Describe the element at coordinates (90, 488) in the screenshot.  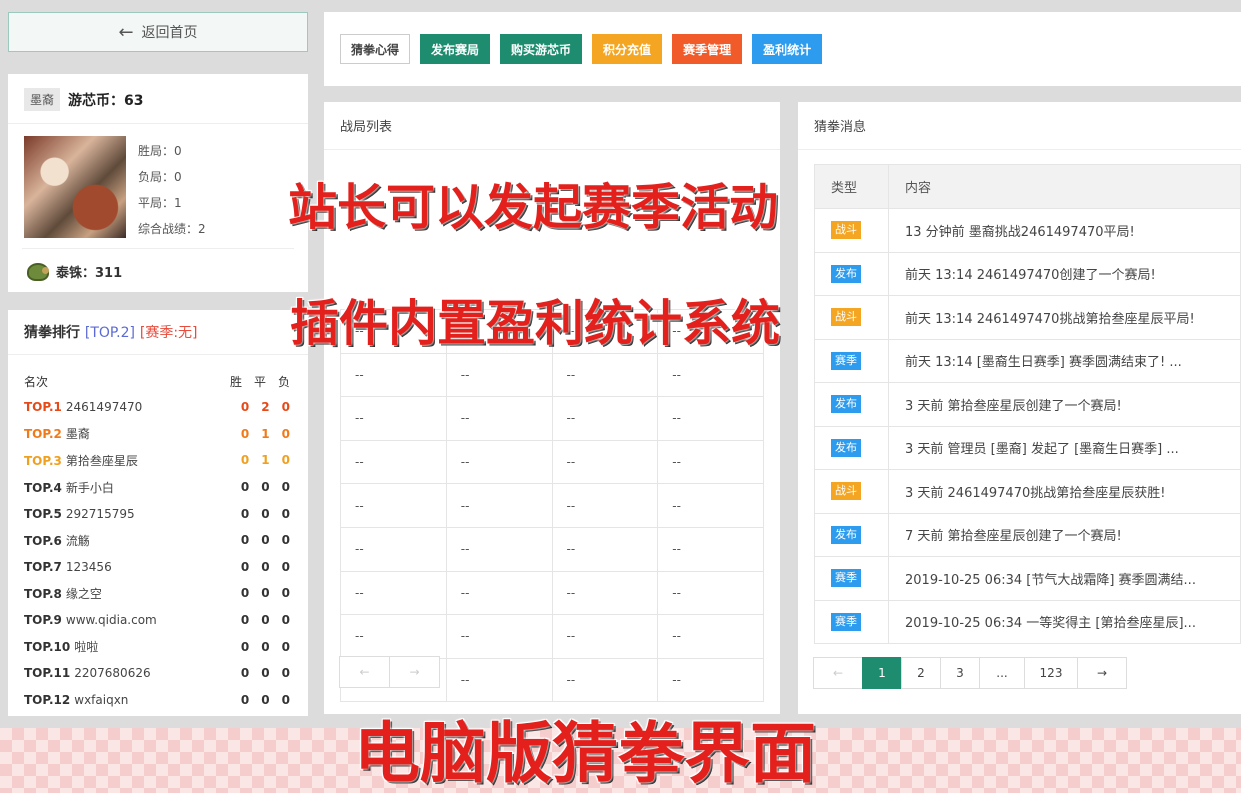
I see `ranking-user: 新手小白` at that location.